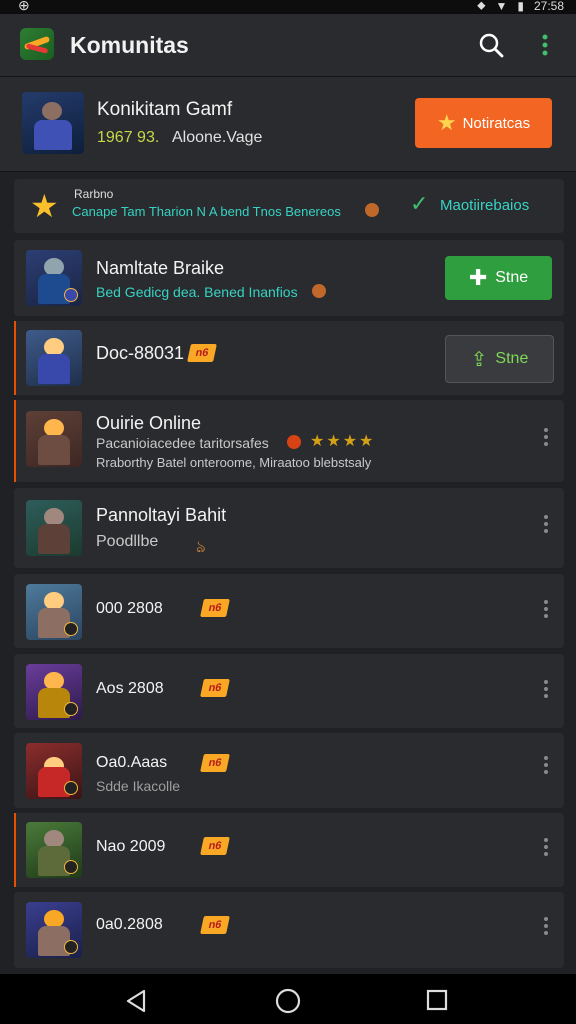  I want to click on status-bar: ⊕ ⬥ ▼ ▮ 27:58, so click(288, 7).